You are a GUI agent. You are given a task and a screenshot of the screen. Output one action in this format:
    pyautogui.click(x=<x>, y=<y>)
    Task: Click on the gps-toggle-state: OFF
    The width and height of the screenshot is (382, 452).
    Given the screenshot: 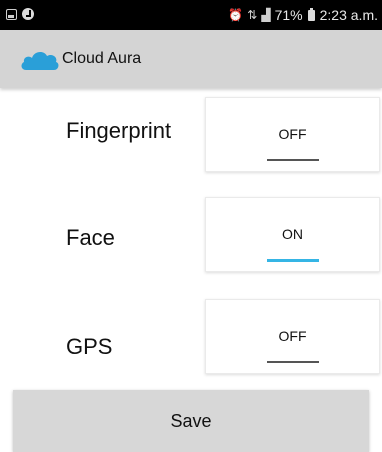 What is the action you would take?
    pyautogui.click(x=292, y=336)
    